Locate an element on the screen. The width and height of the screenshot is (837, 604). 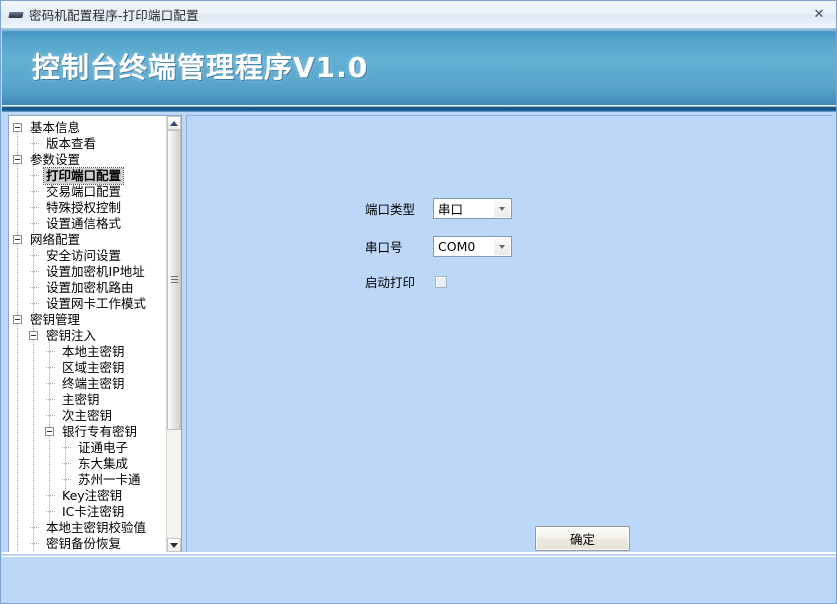
field-serial-port: 串口号 COM0 is located at coordinates (438, 246).